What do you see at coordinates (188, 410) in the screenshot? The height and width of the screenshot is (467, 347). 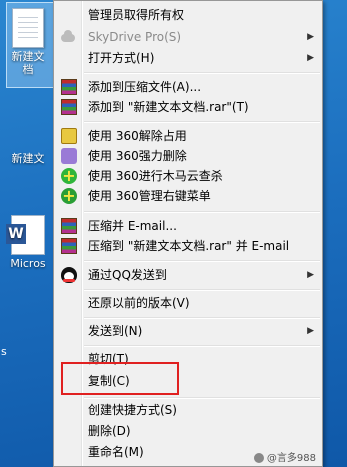 I see `menu-item-create-shortcut: 创建快捷方式(S)` at bounding box center [188, 410].